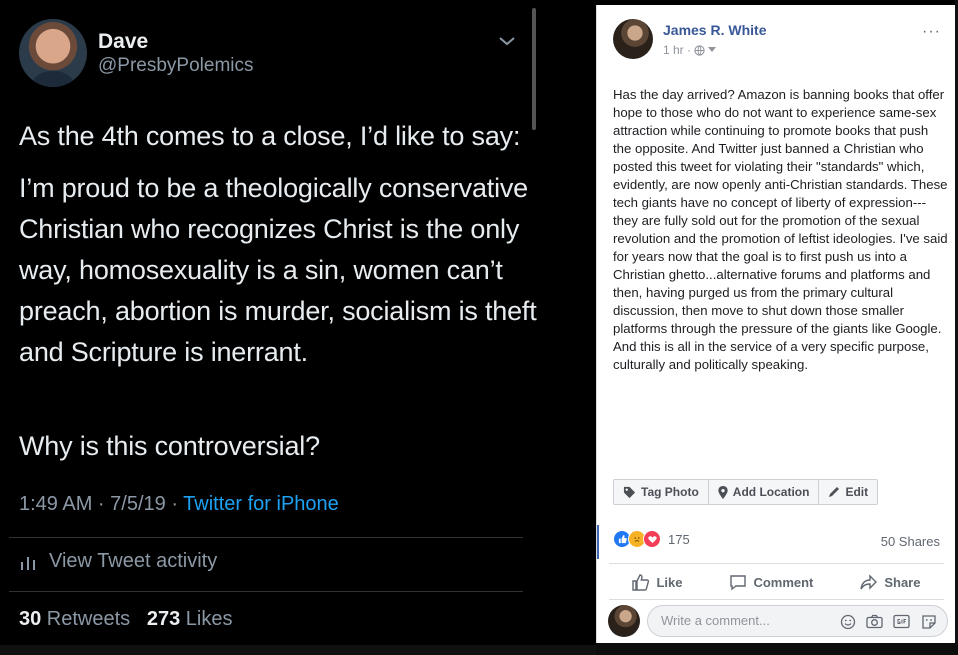 Image resolution: width=958 pixels, height=655 pixels. I want to click on pencil-icon, so click(834, 492).